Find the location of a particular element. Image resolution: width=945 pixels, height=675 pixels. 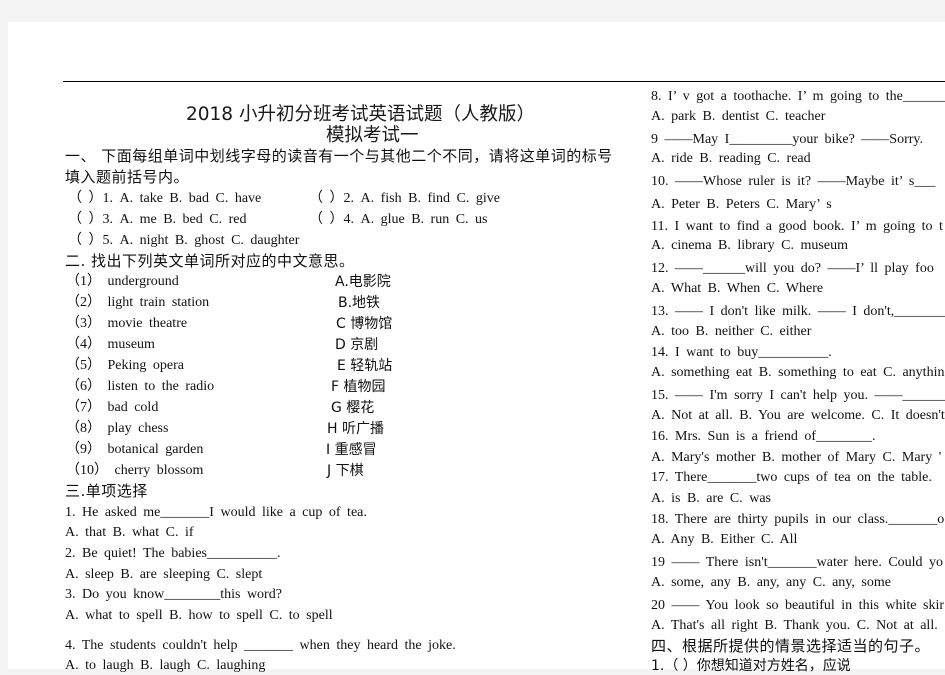

phonics-item-4: （ ）4. A. glue B. run C. us is located at coordinates (398, 219).